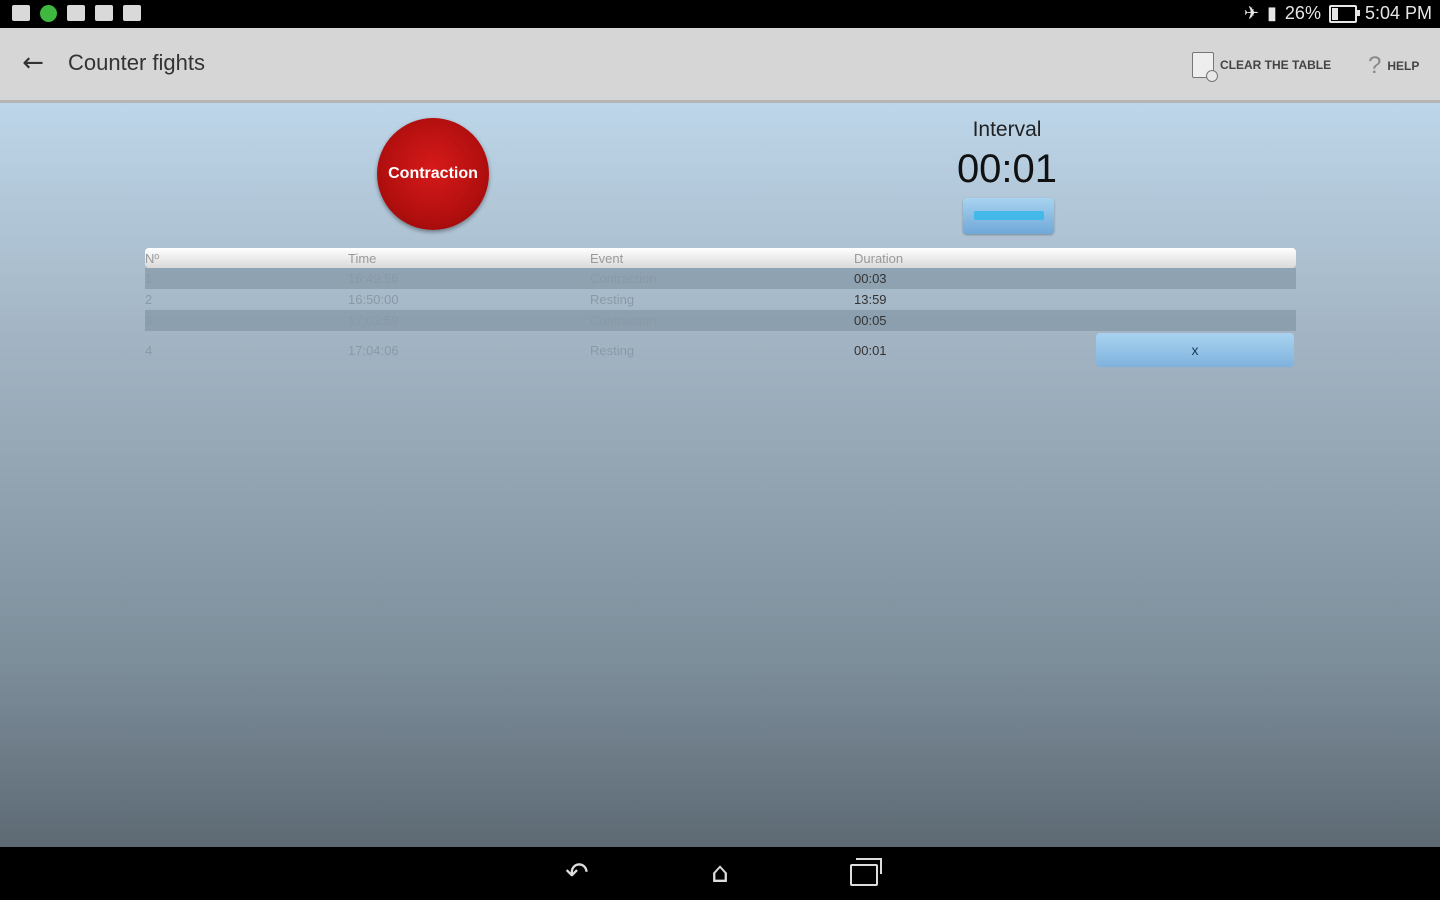 The width and height of the screenshot is (1440, 900). I want to click on row-duration: 00:01, so click(870, 350).